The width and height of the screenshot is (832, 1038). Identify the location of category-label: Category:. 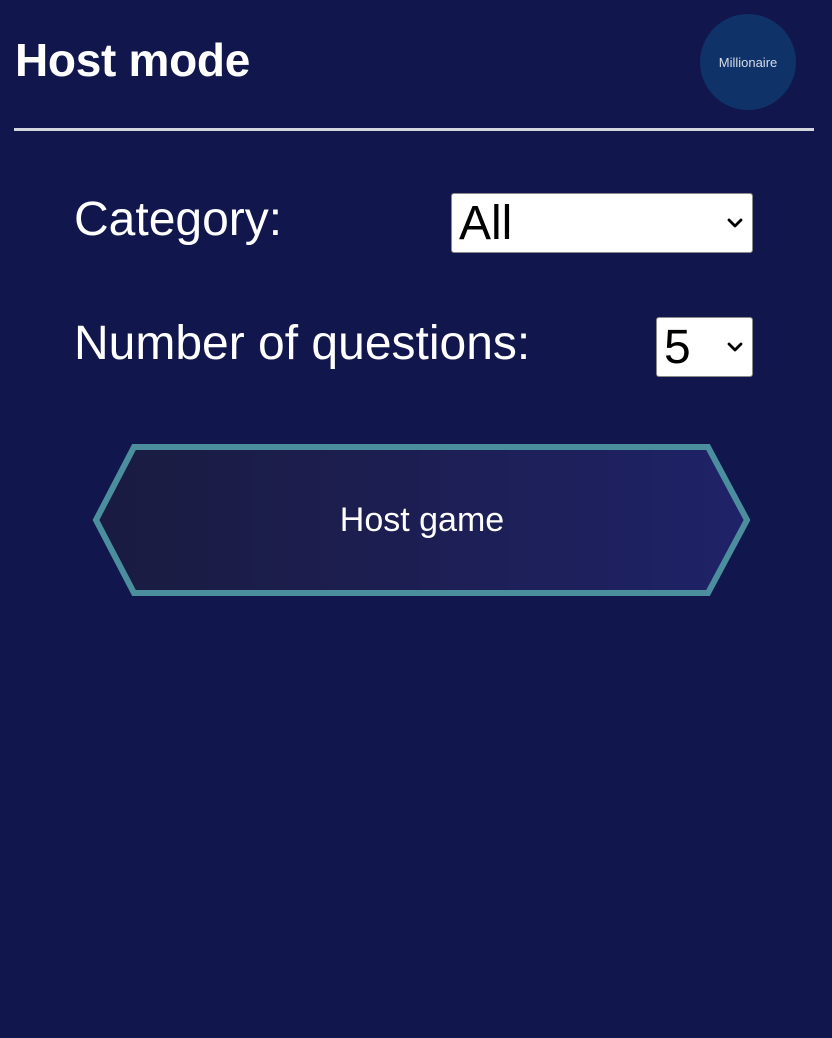
(178, 219).